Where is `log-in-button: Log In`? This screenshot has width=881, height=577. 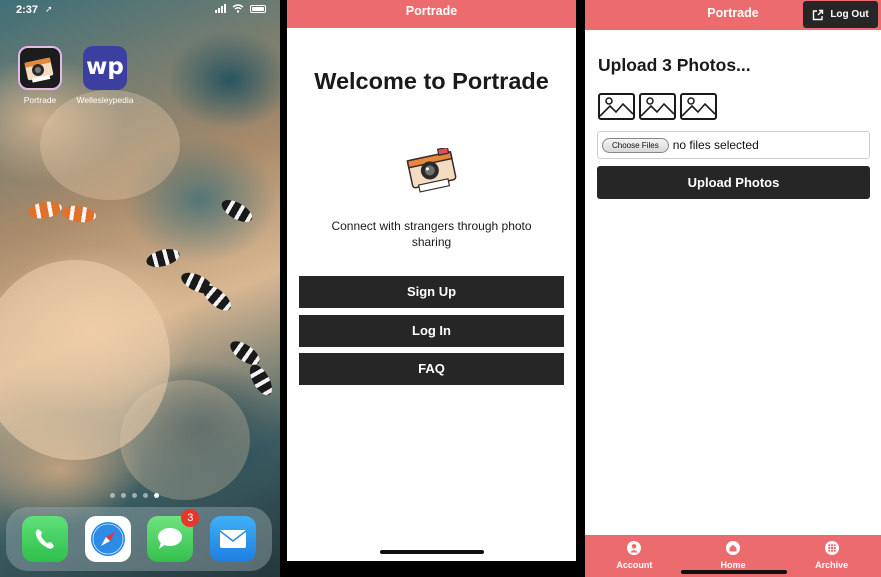 log-in-button: Log In is located at coordinates (431, 331).